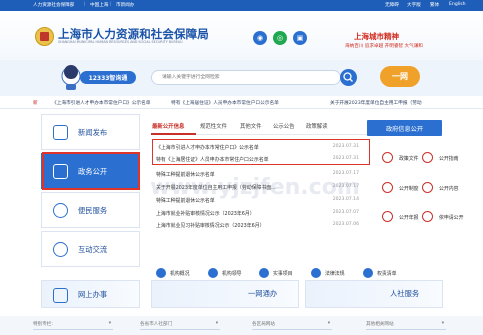 This screenshot has height=335, width=483. What do you see at coordinates (93, 294) in the screenshot?
I see `nav-label: 网上办事` at bounding box center [93, 294].